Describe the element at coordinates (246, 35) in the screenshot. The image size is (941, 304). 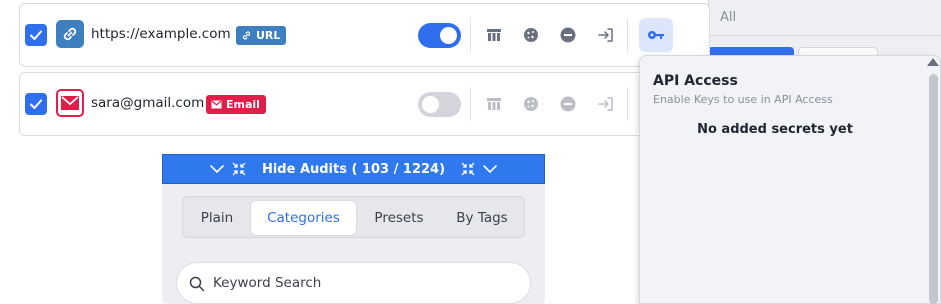
I see `link-small-icon` at that location.